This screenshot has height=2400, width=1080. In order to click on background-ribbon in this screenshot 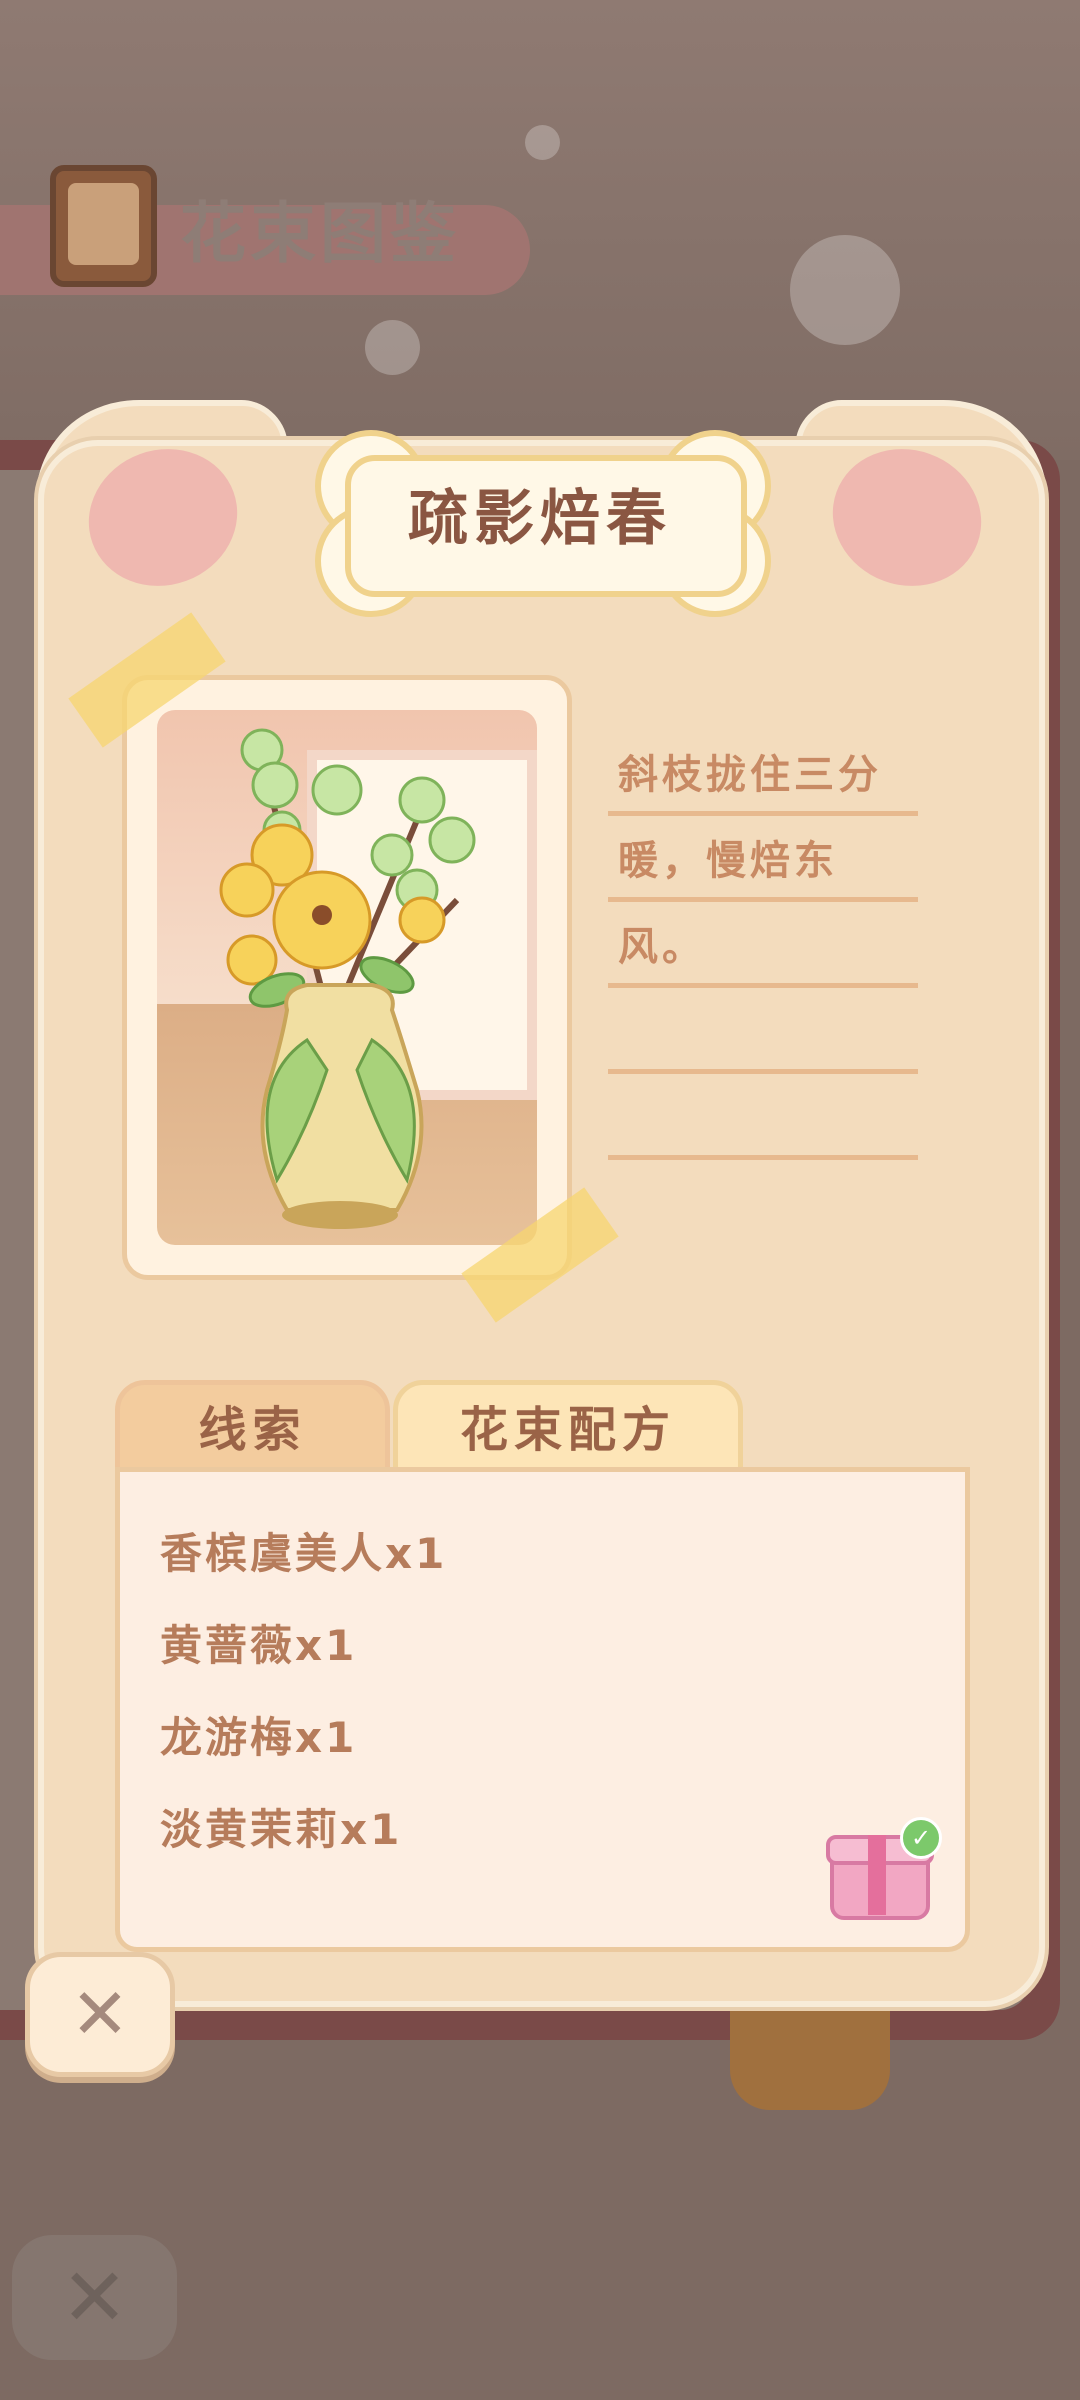, I will do `click(810, 2050)`.